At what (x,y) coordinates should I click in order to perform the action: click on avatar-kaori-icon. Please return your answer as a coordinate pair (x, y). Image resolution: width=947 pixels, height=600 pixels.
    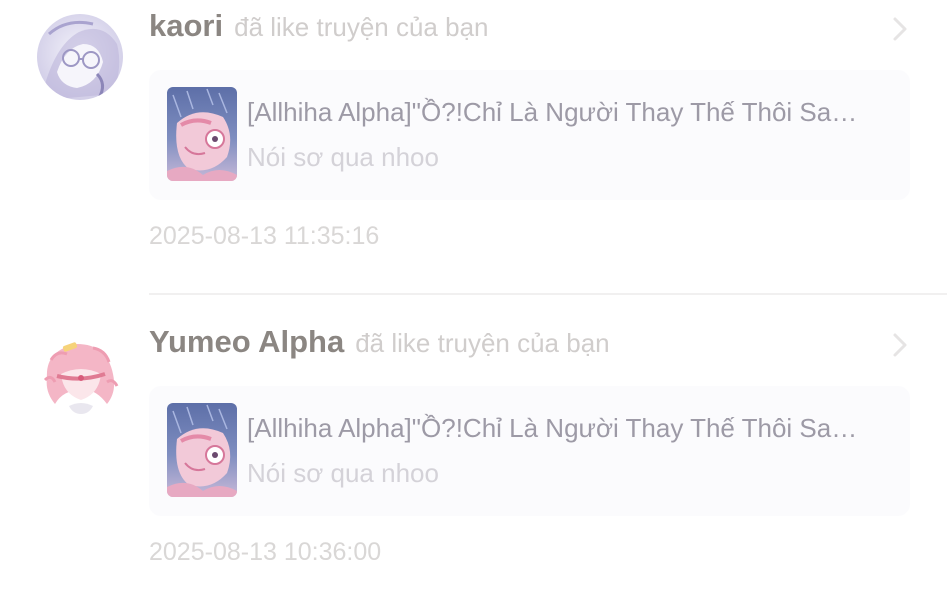
    Looking at the image, I should click on (80, 57).